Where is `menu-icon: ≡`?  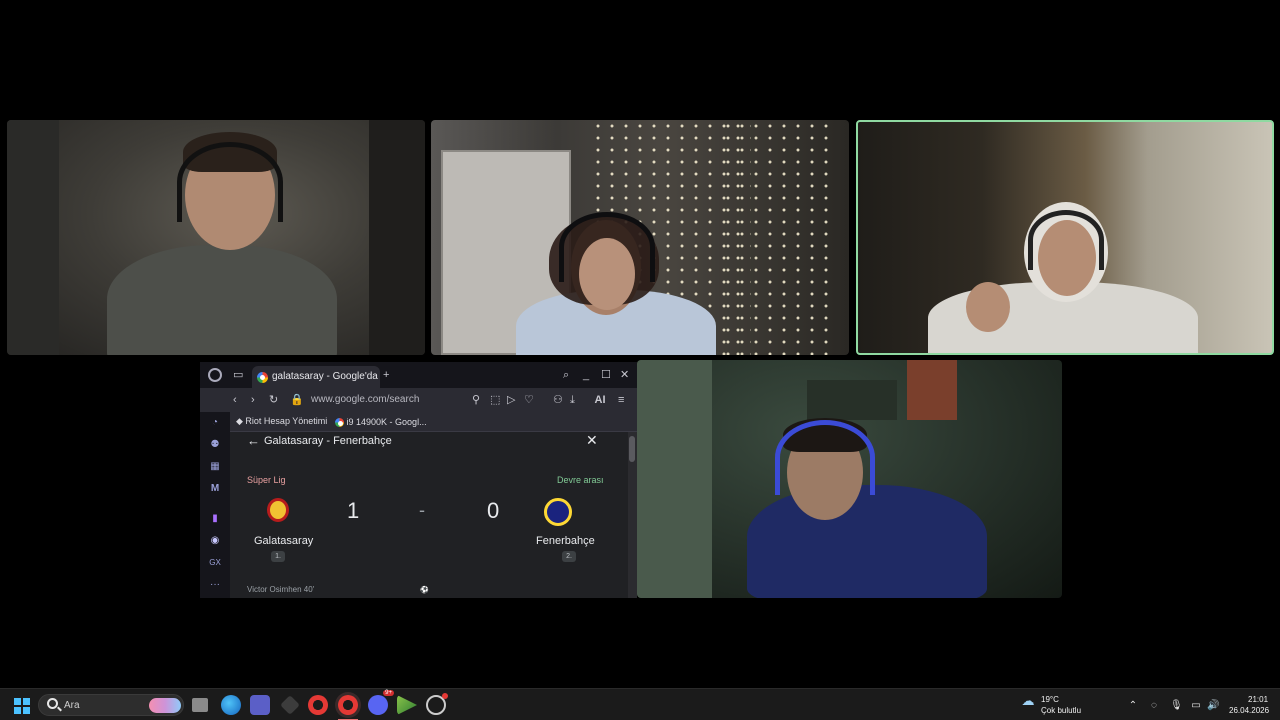 menu-icon: ≡ is located at coordinates (621, 400).